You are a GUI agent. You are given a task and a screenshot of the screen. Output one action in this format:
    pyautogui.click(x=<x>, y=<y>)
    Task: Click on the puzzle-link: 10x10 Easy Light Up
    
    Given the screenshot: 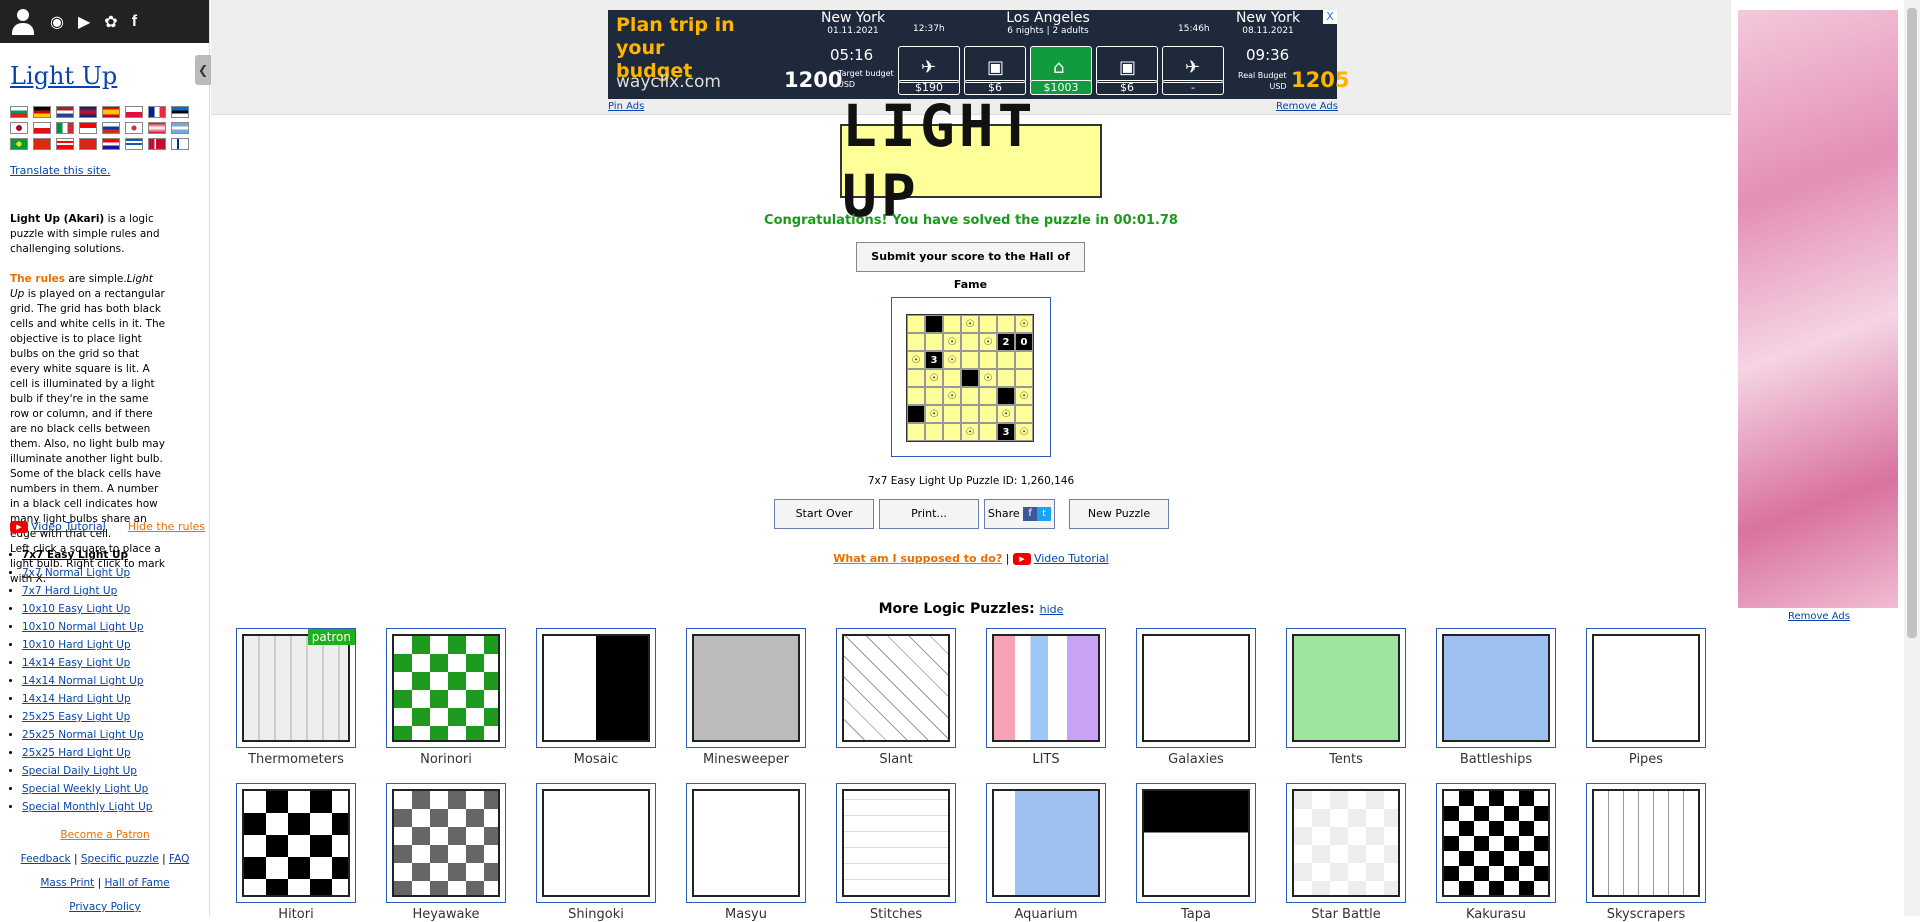 What is the action you would take?
    pyautogui.click(x=76, y=609)
    